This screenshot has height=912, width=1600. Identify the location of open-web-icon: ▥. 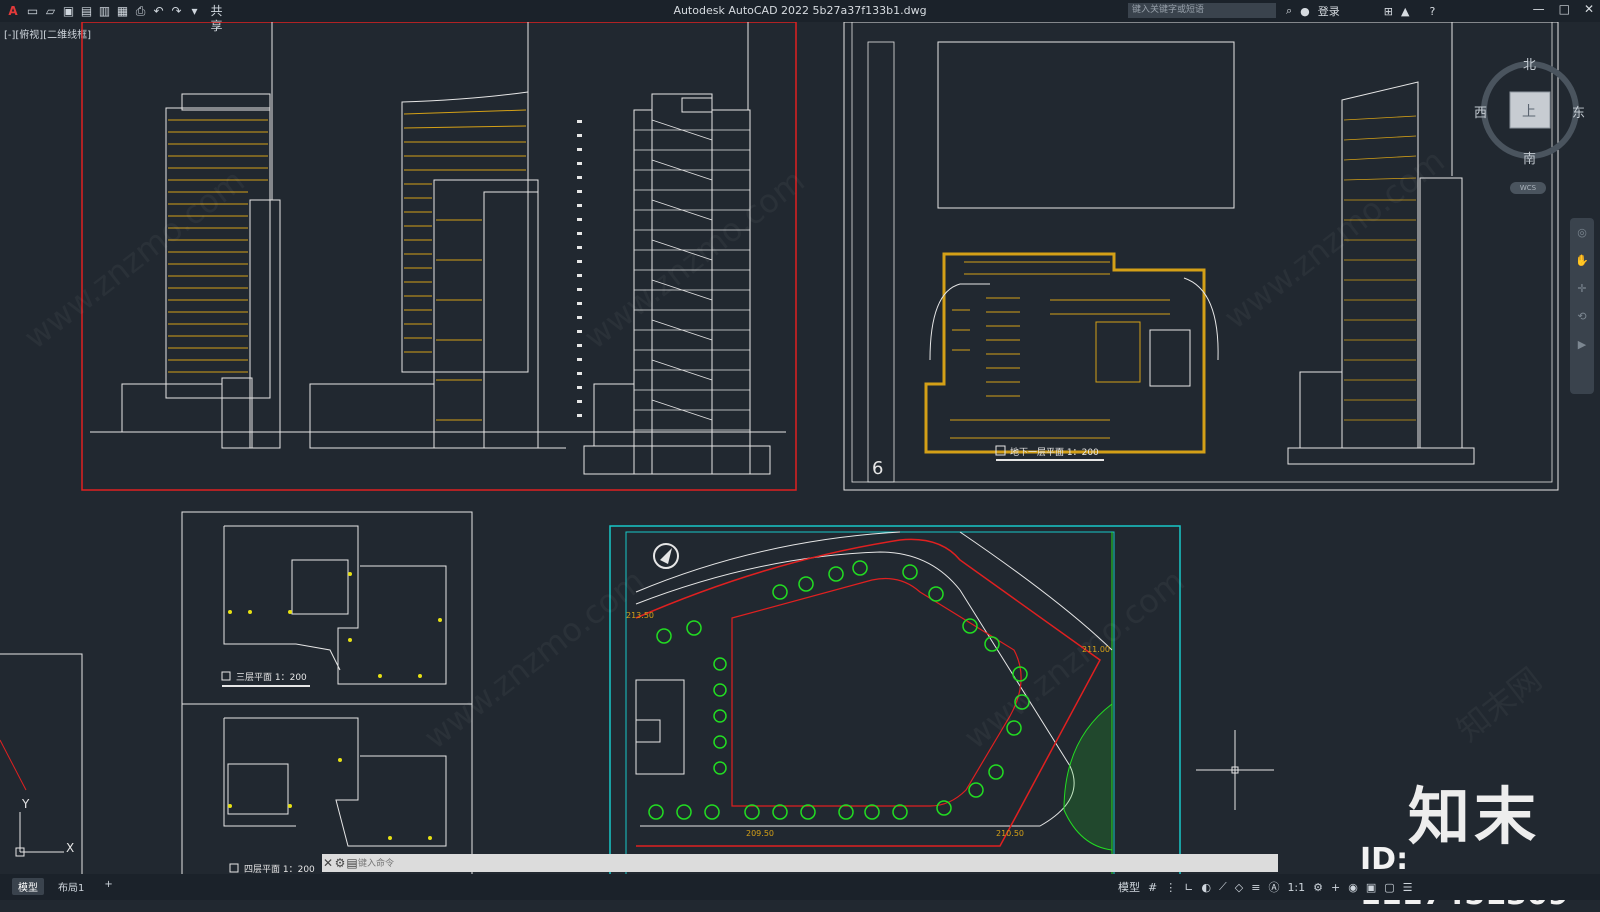
(104, 11).